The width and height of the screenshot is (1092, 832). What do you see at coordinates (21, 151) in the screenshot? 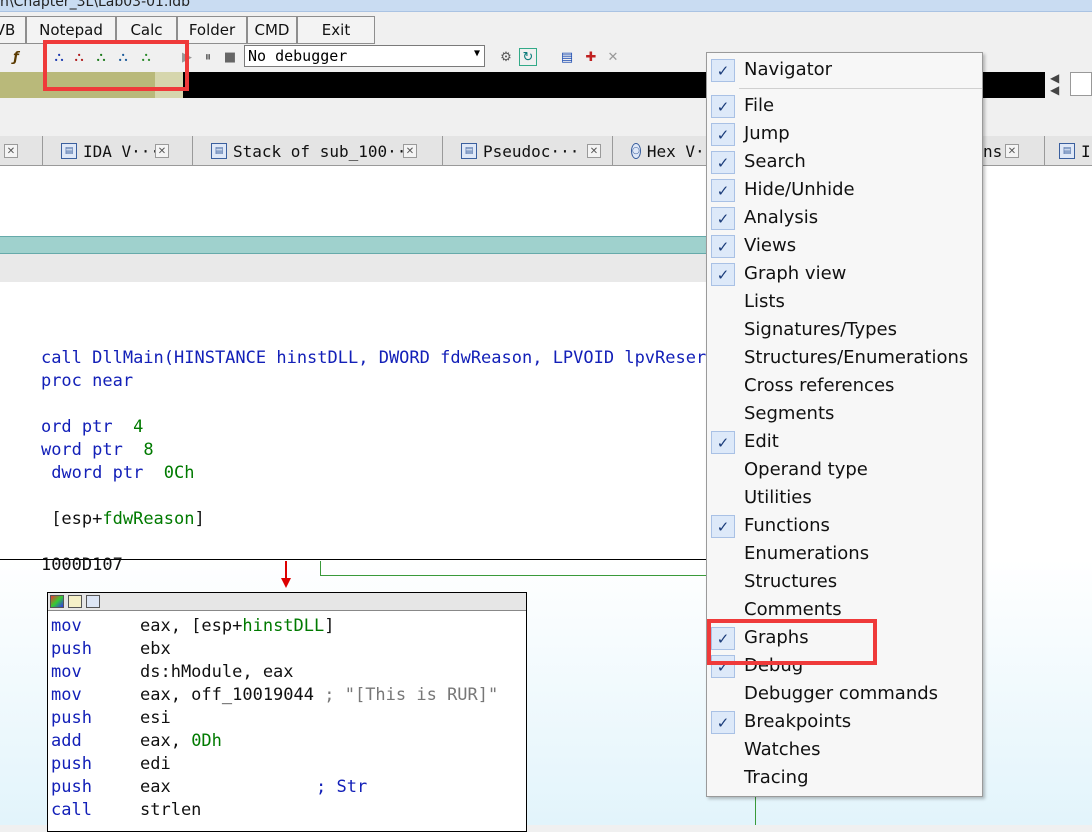
I see `tab-previous: ✕` at bounding box center [21, 151].